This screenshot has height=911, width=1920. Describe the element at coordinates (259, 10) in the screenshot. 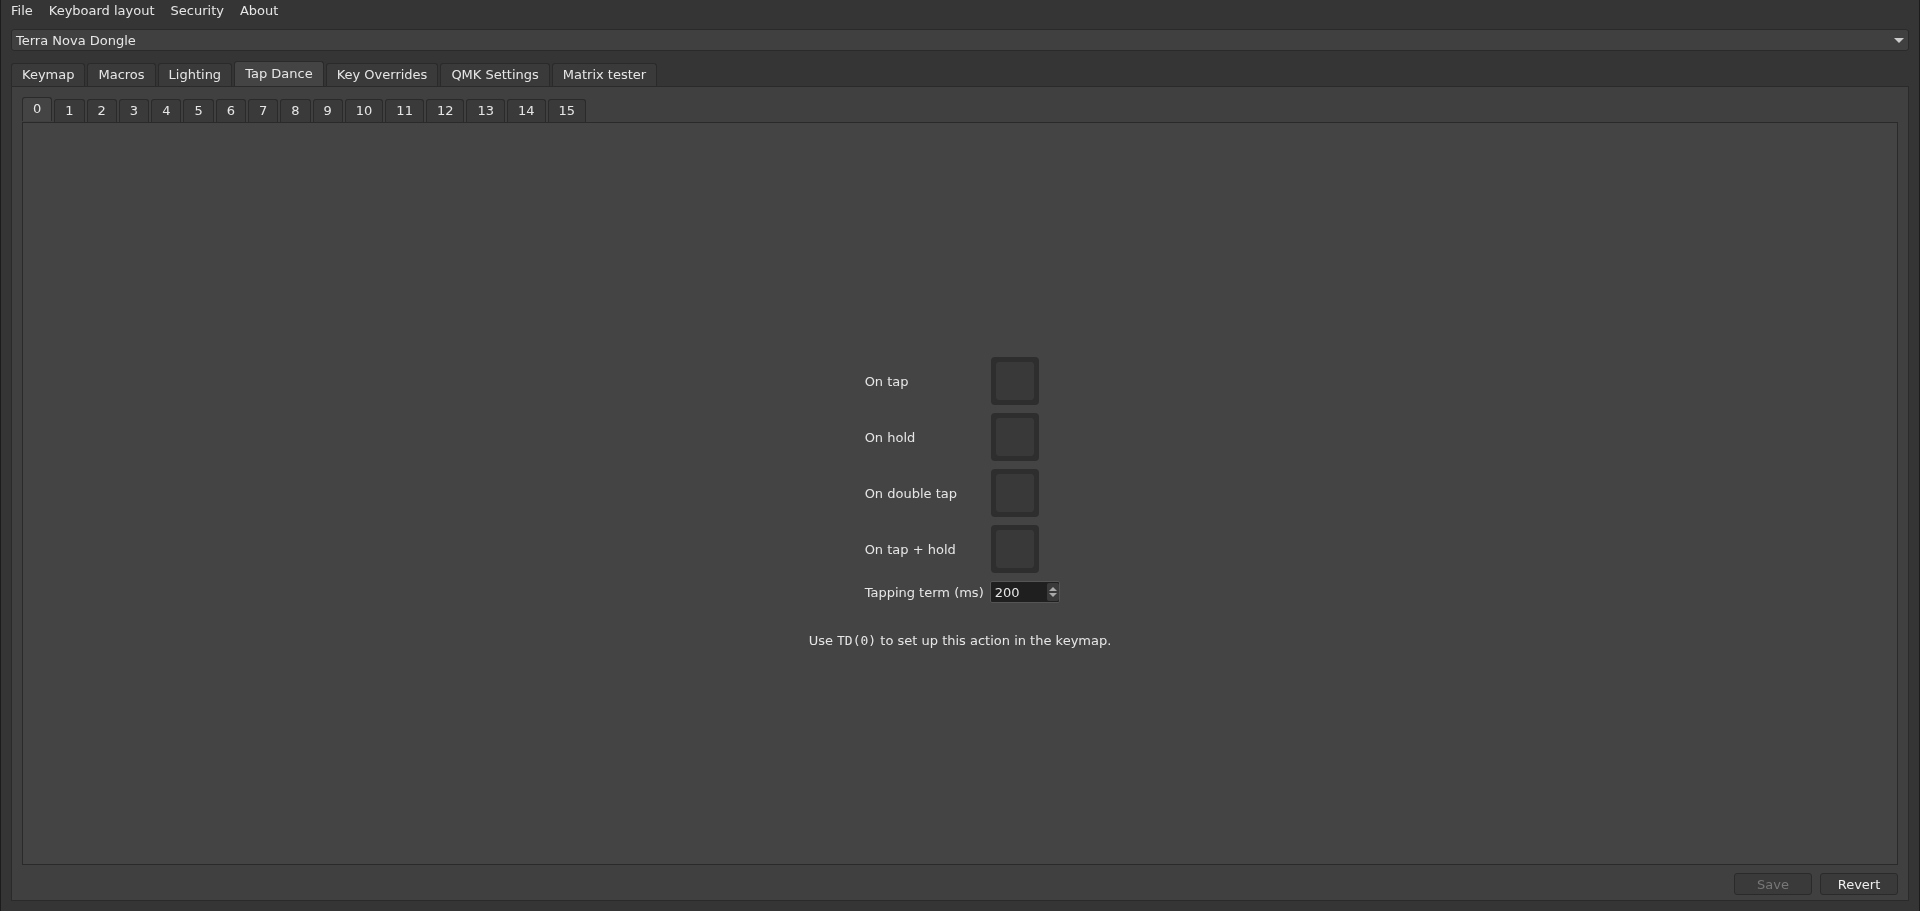

I see `menu-item: About` at that location.